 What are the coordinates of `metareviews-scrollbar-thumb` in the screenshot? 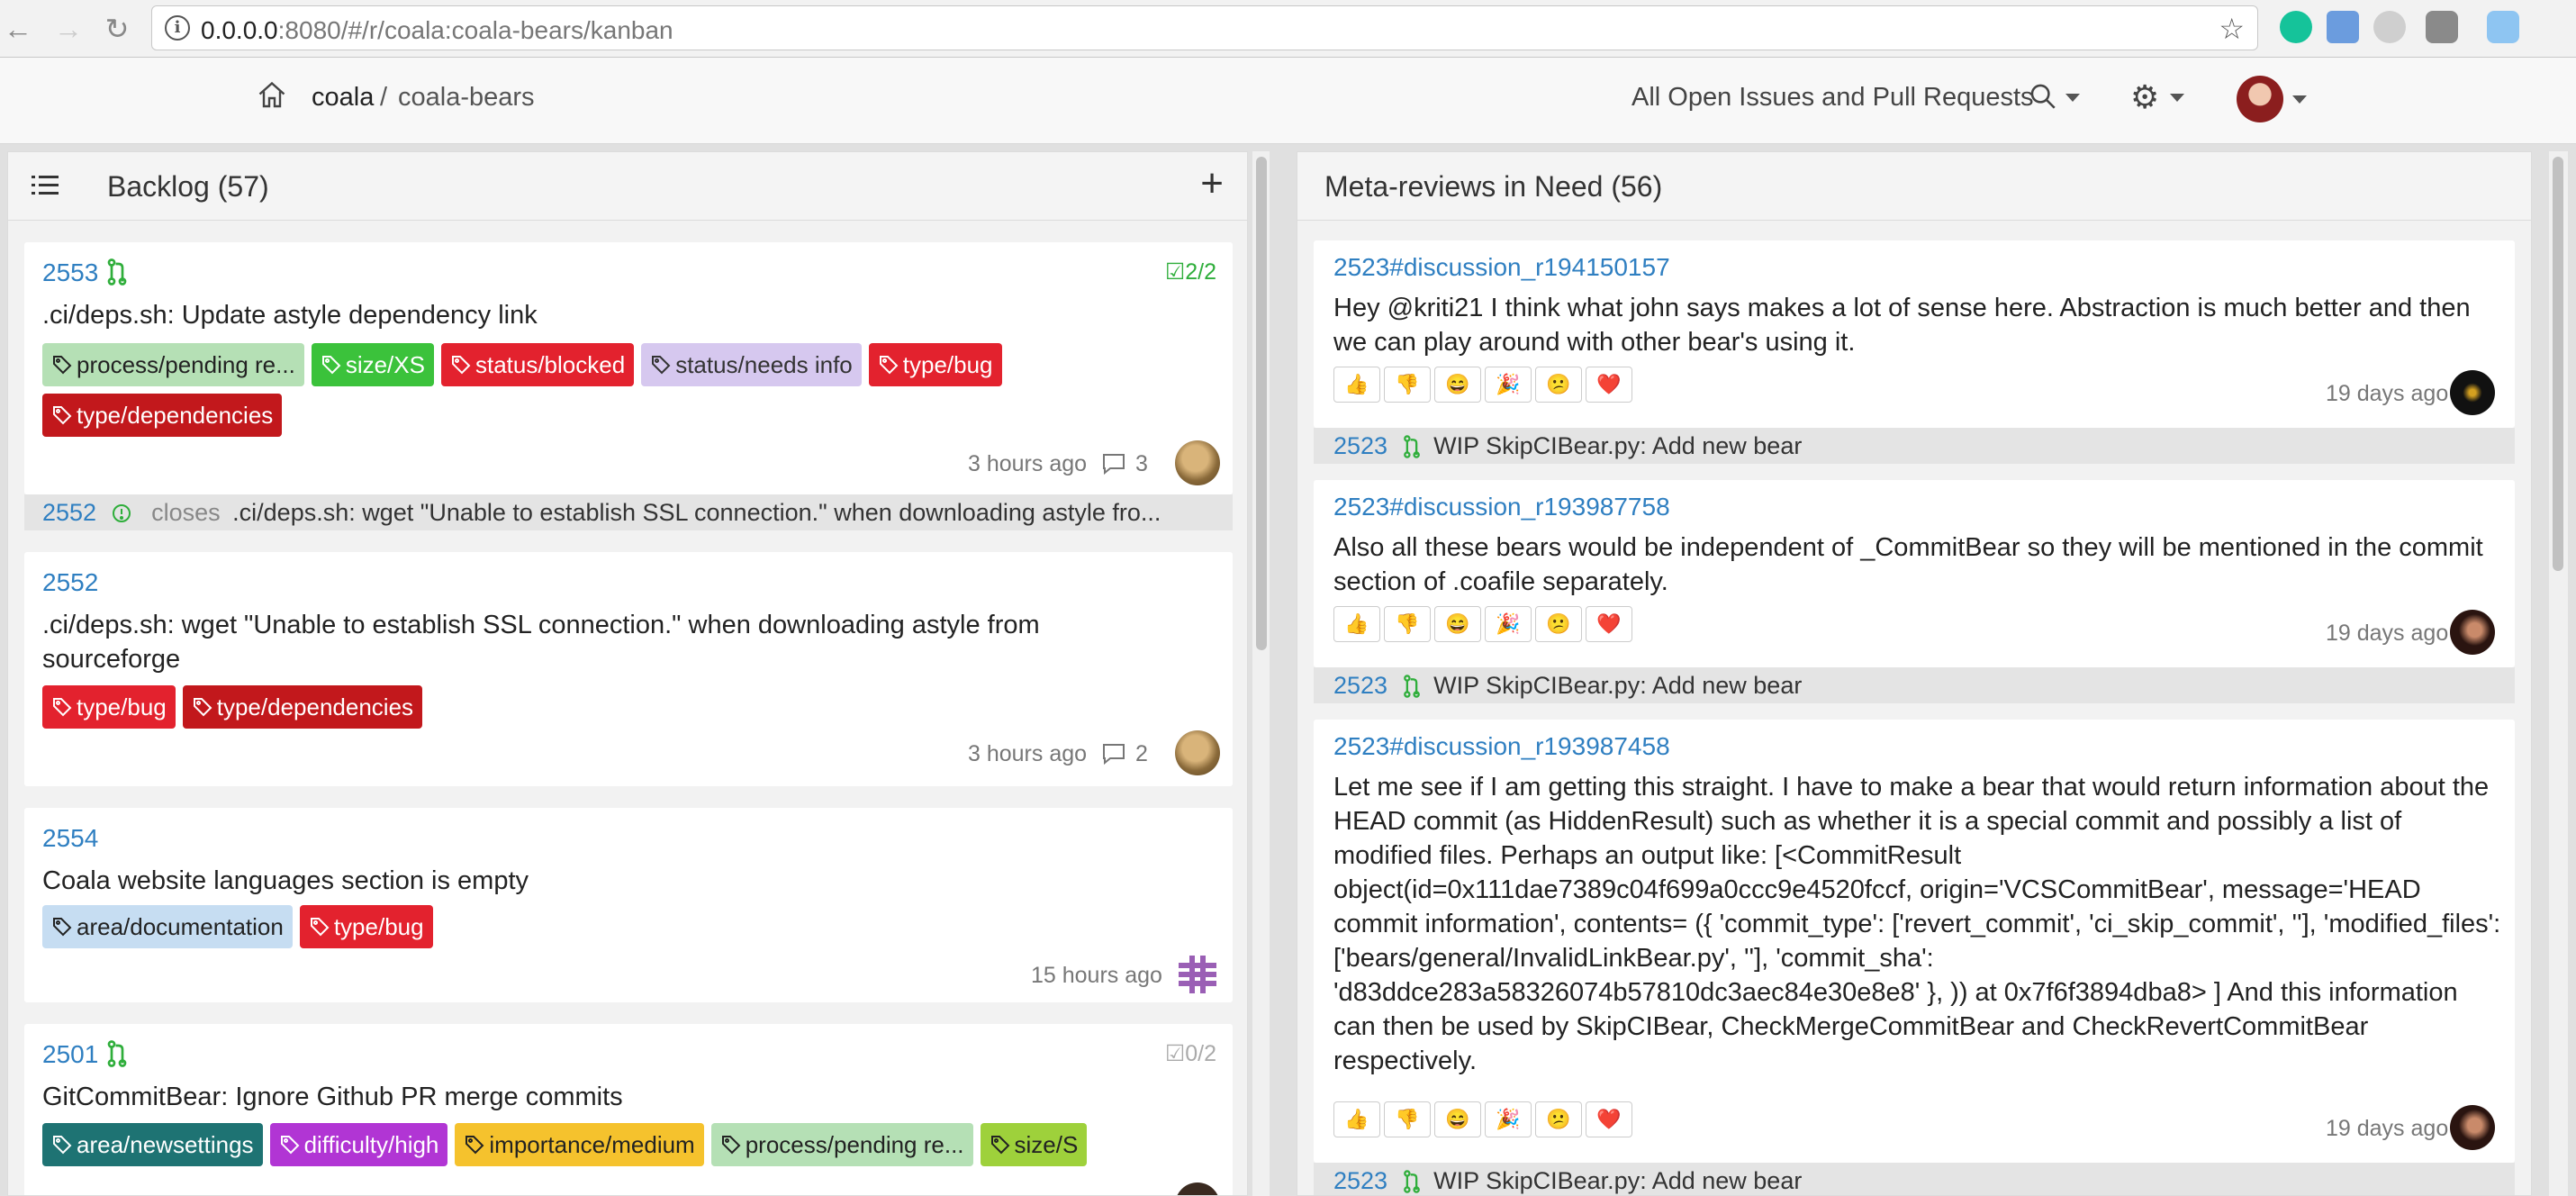 It's located at (2558, 364).